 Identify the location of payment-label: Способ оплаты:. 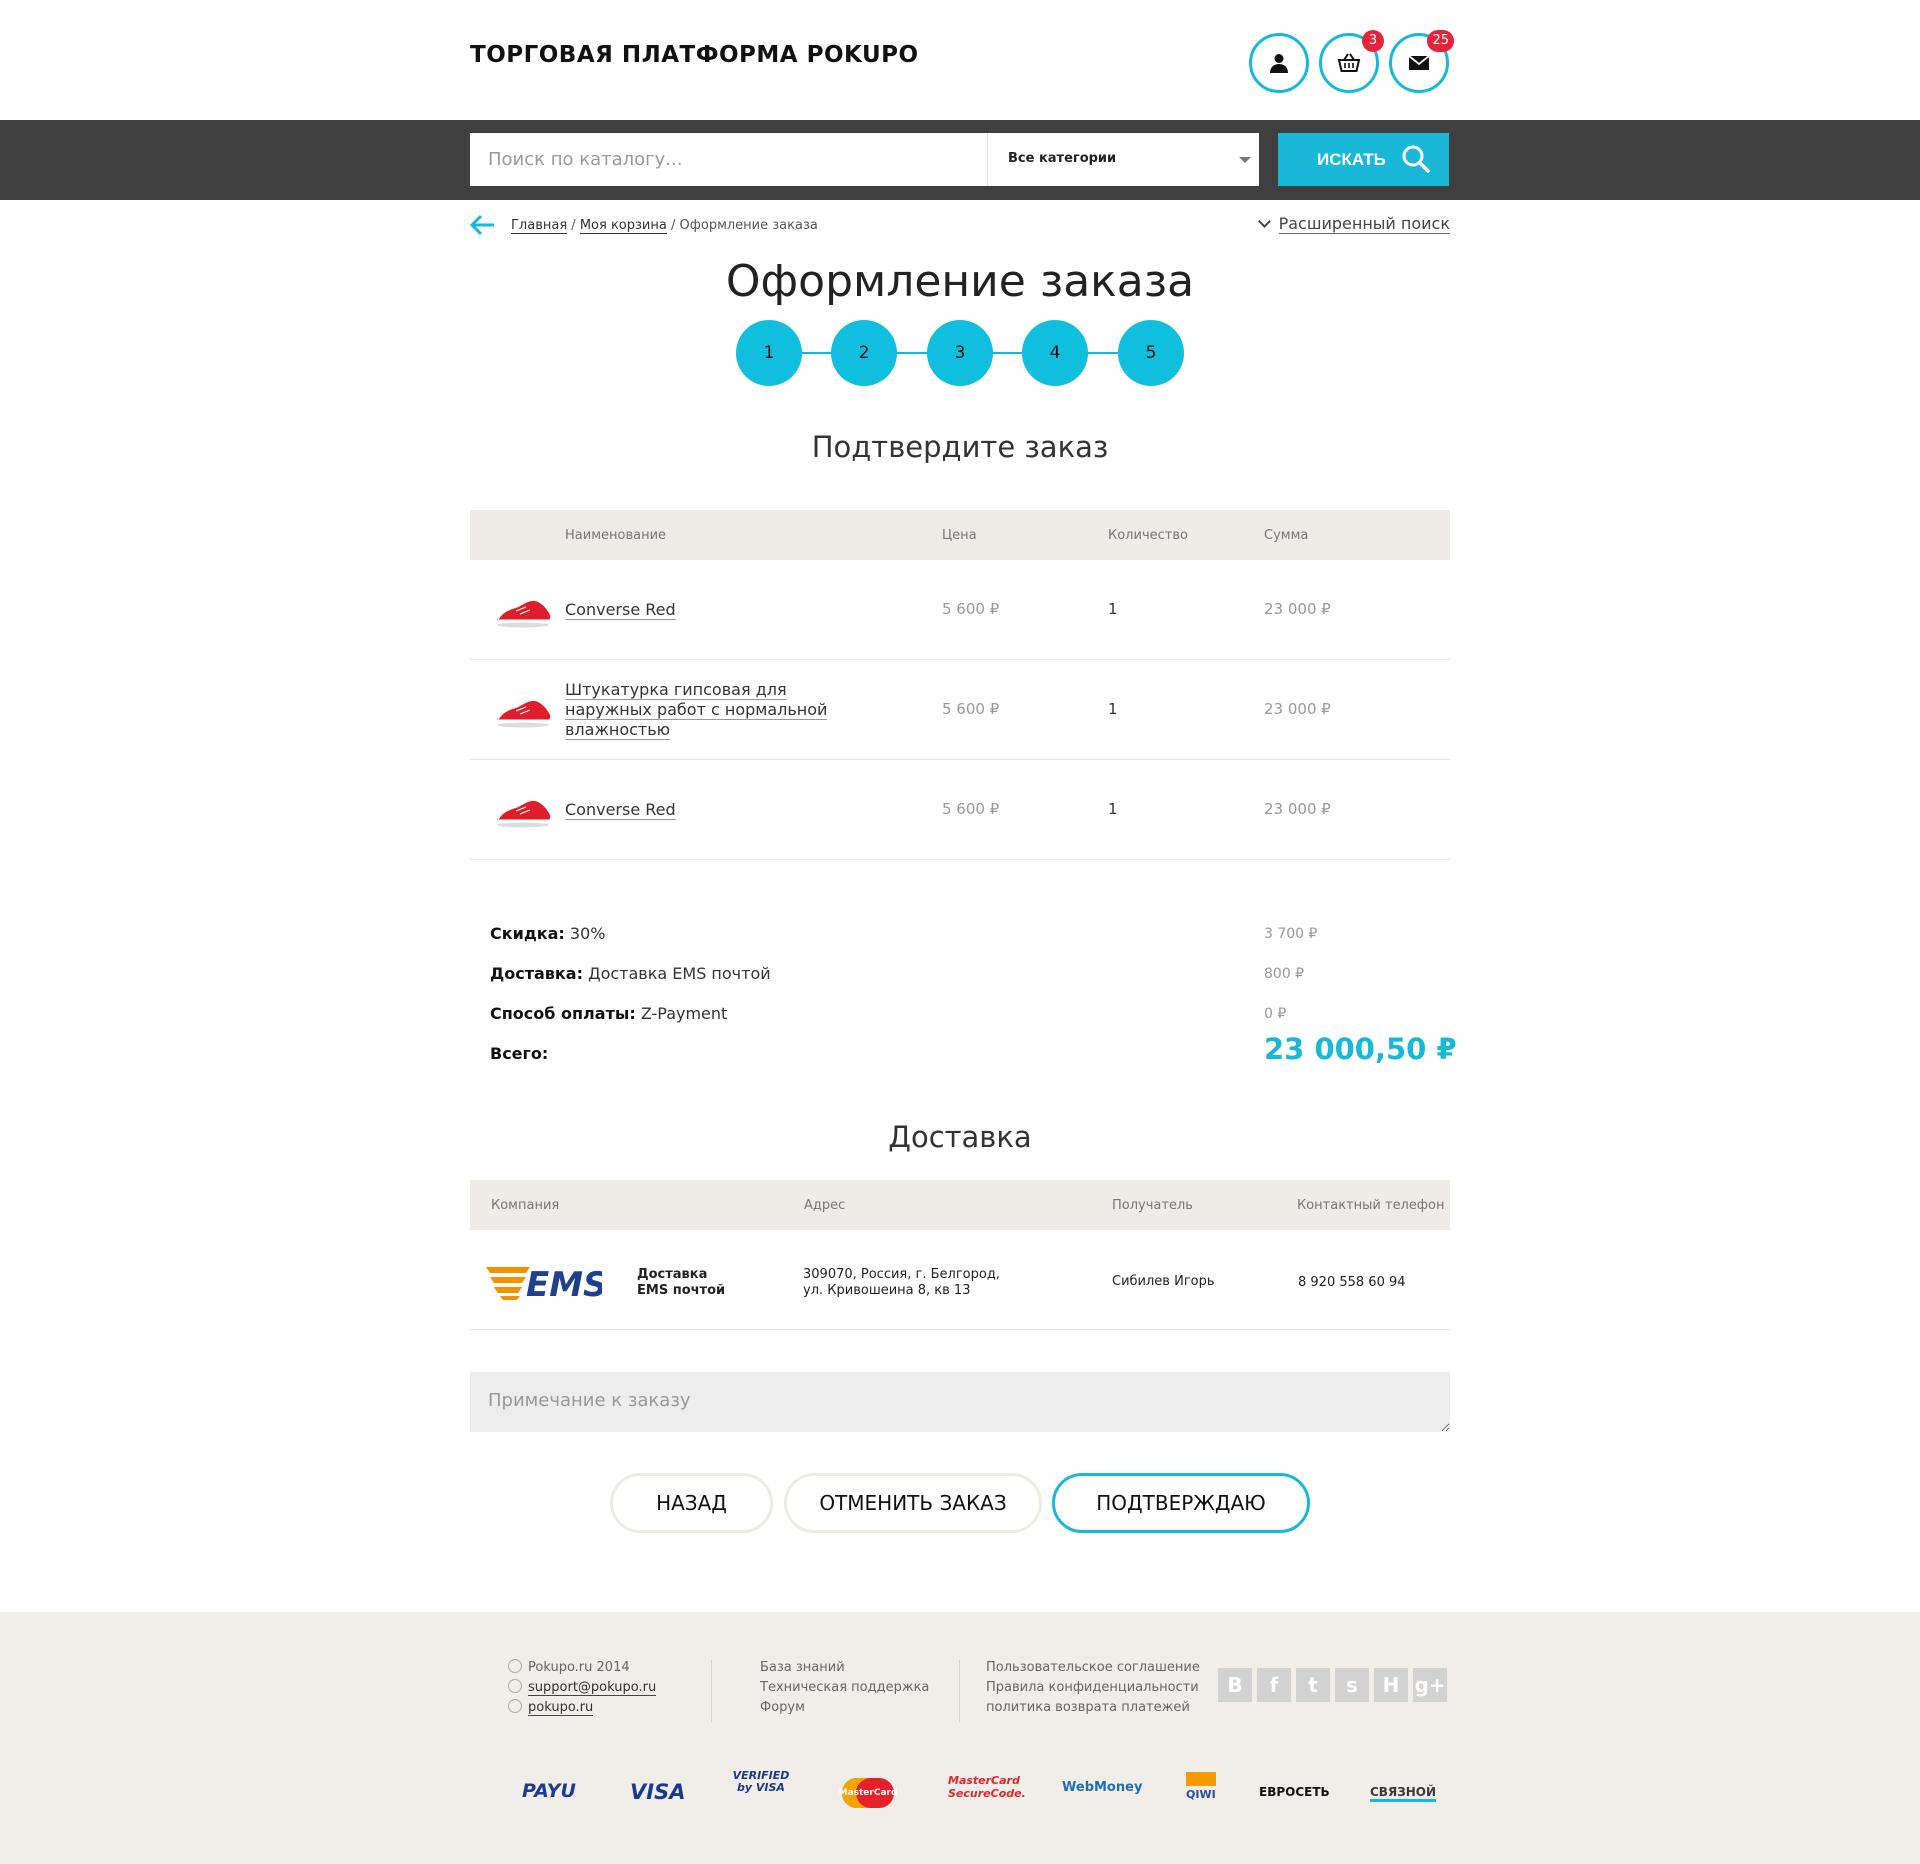
(563, 1013).